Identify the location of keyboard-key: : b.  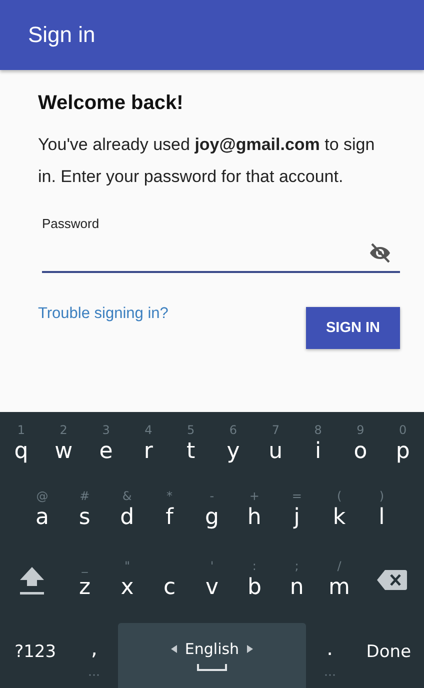
(254, 580).